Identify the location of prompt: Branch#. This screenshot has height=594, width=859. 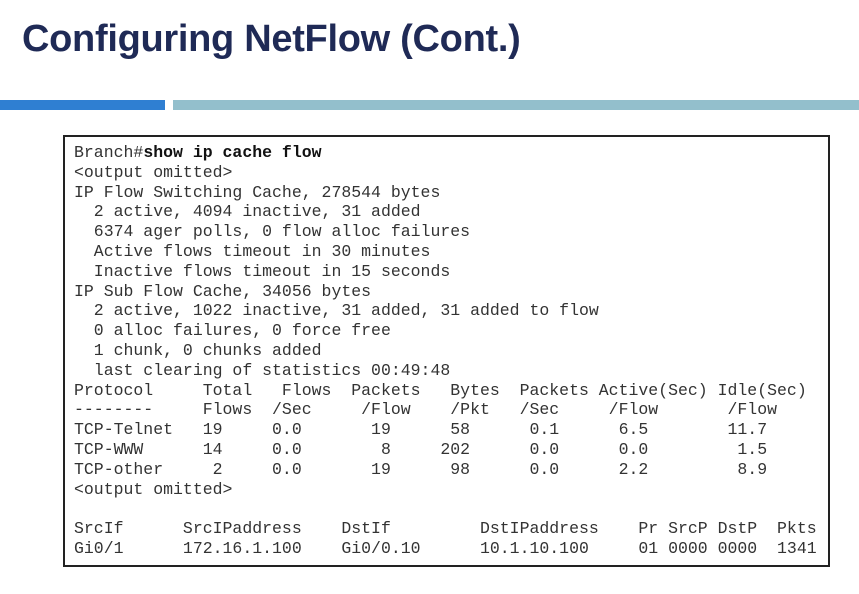
(109, 152).